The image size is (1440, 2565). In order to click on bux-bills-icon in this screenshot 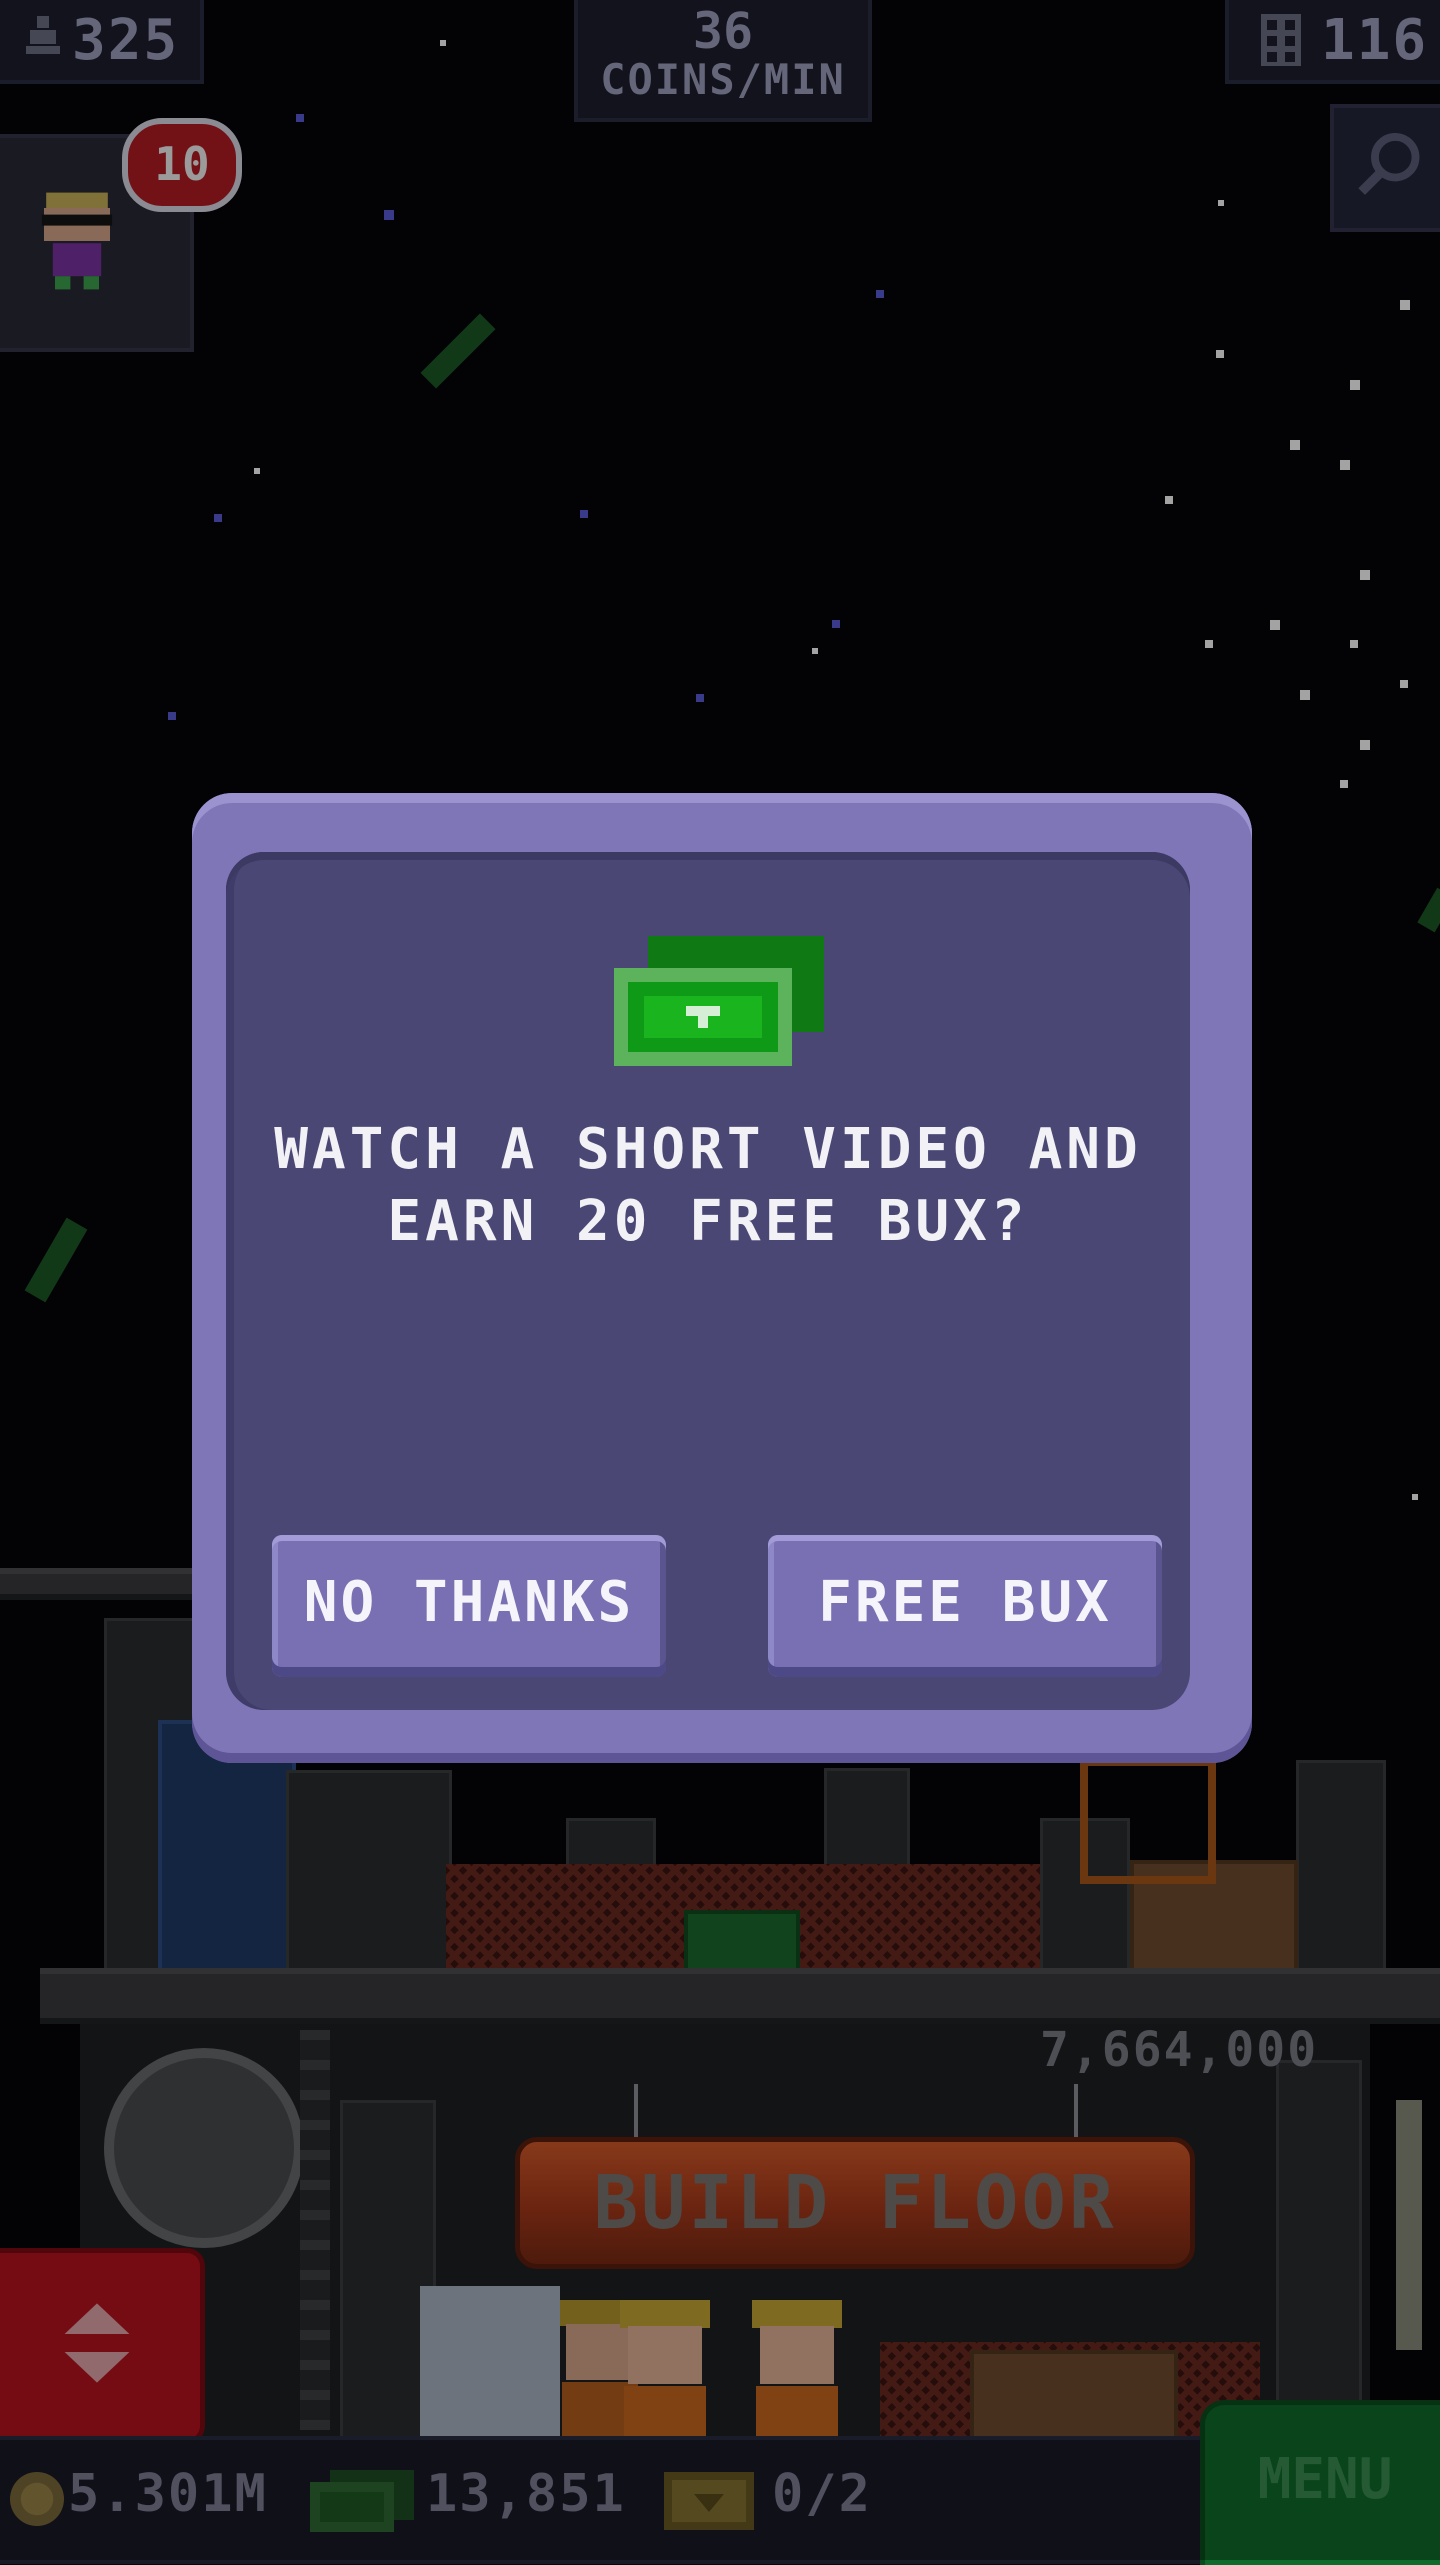, I will do `click(719, 1001)`.